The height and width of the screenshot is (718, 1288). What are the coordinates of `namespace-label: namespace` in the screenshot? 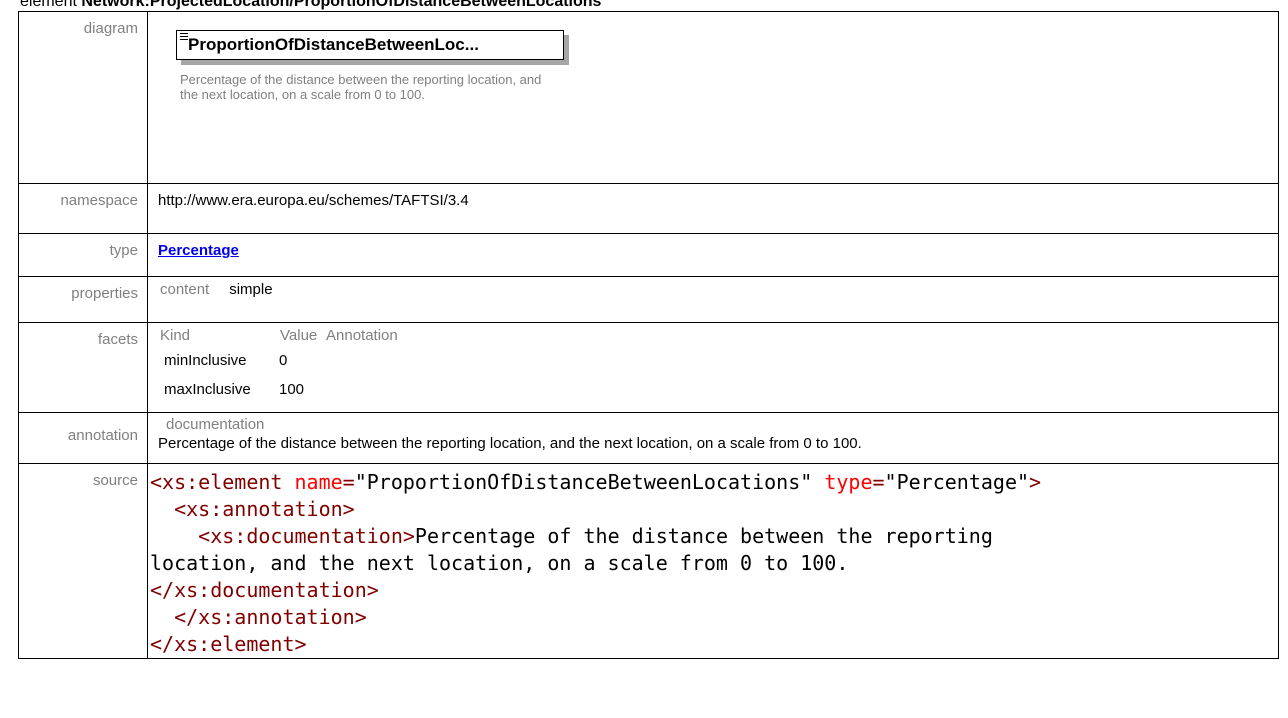 It's located at (83, 208).